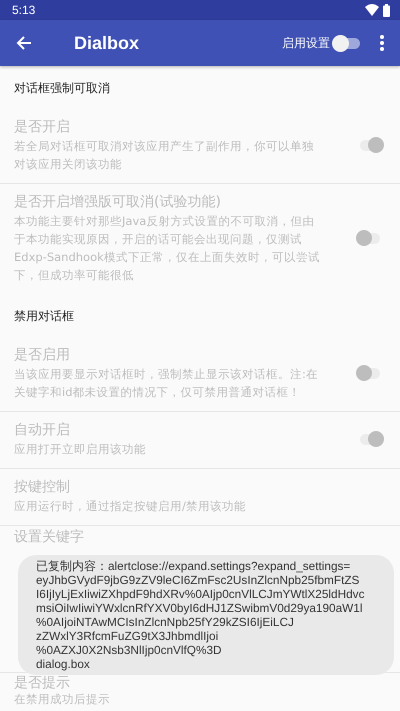 The width and height of the screenshot is (400, 711). I want to click on setting-description: 应用打开立即启用该功能, so click(80, 449).